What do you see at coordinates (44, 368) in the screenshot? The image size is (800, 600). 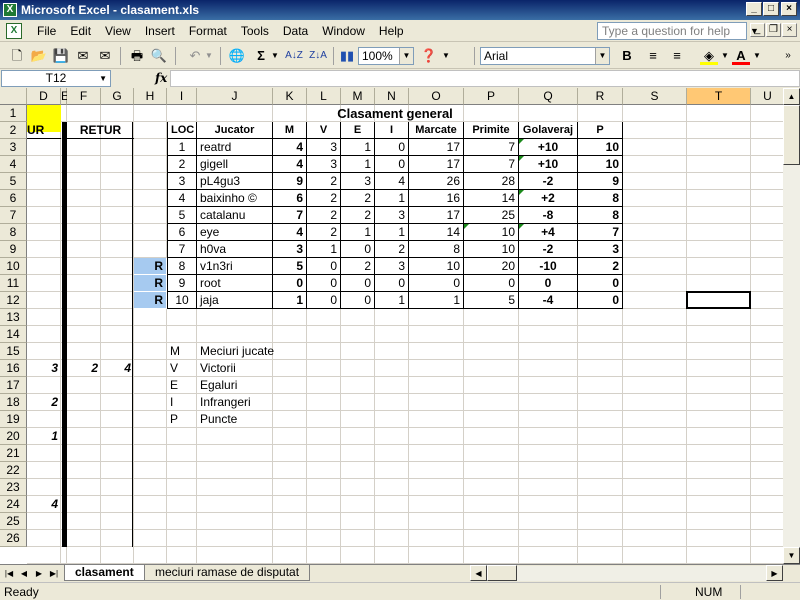 I see `tur-value: 3` at bounding box center [44, 368].